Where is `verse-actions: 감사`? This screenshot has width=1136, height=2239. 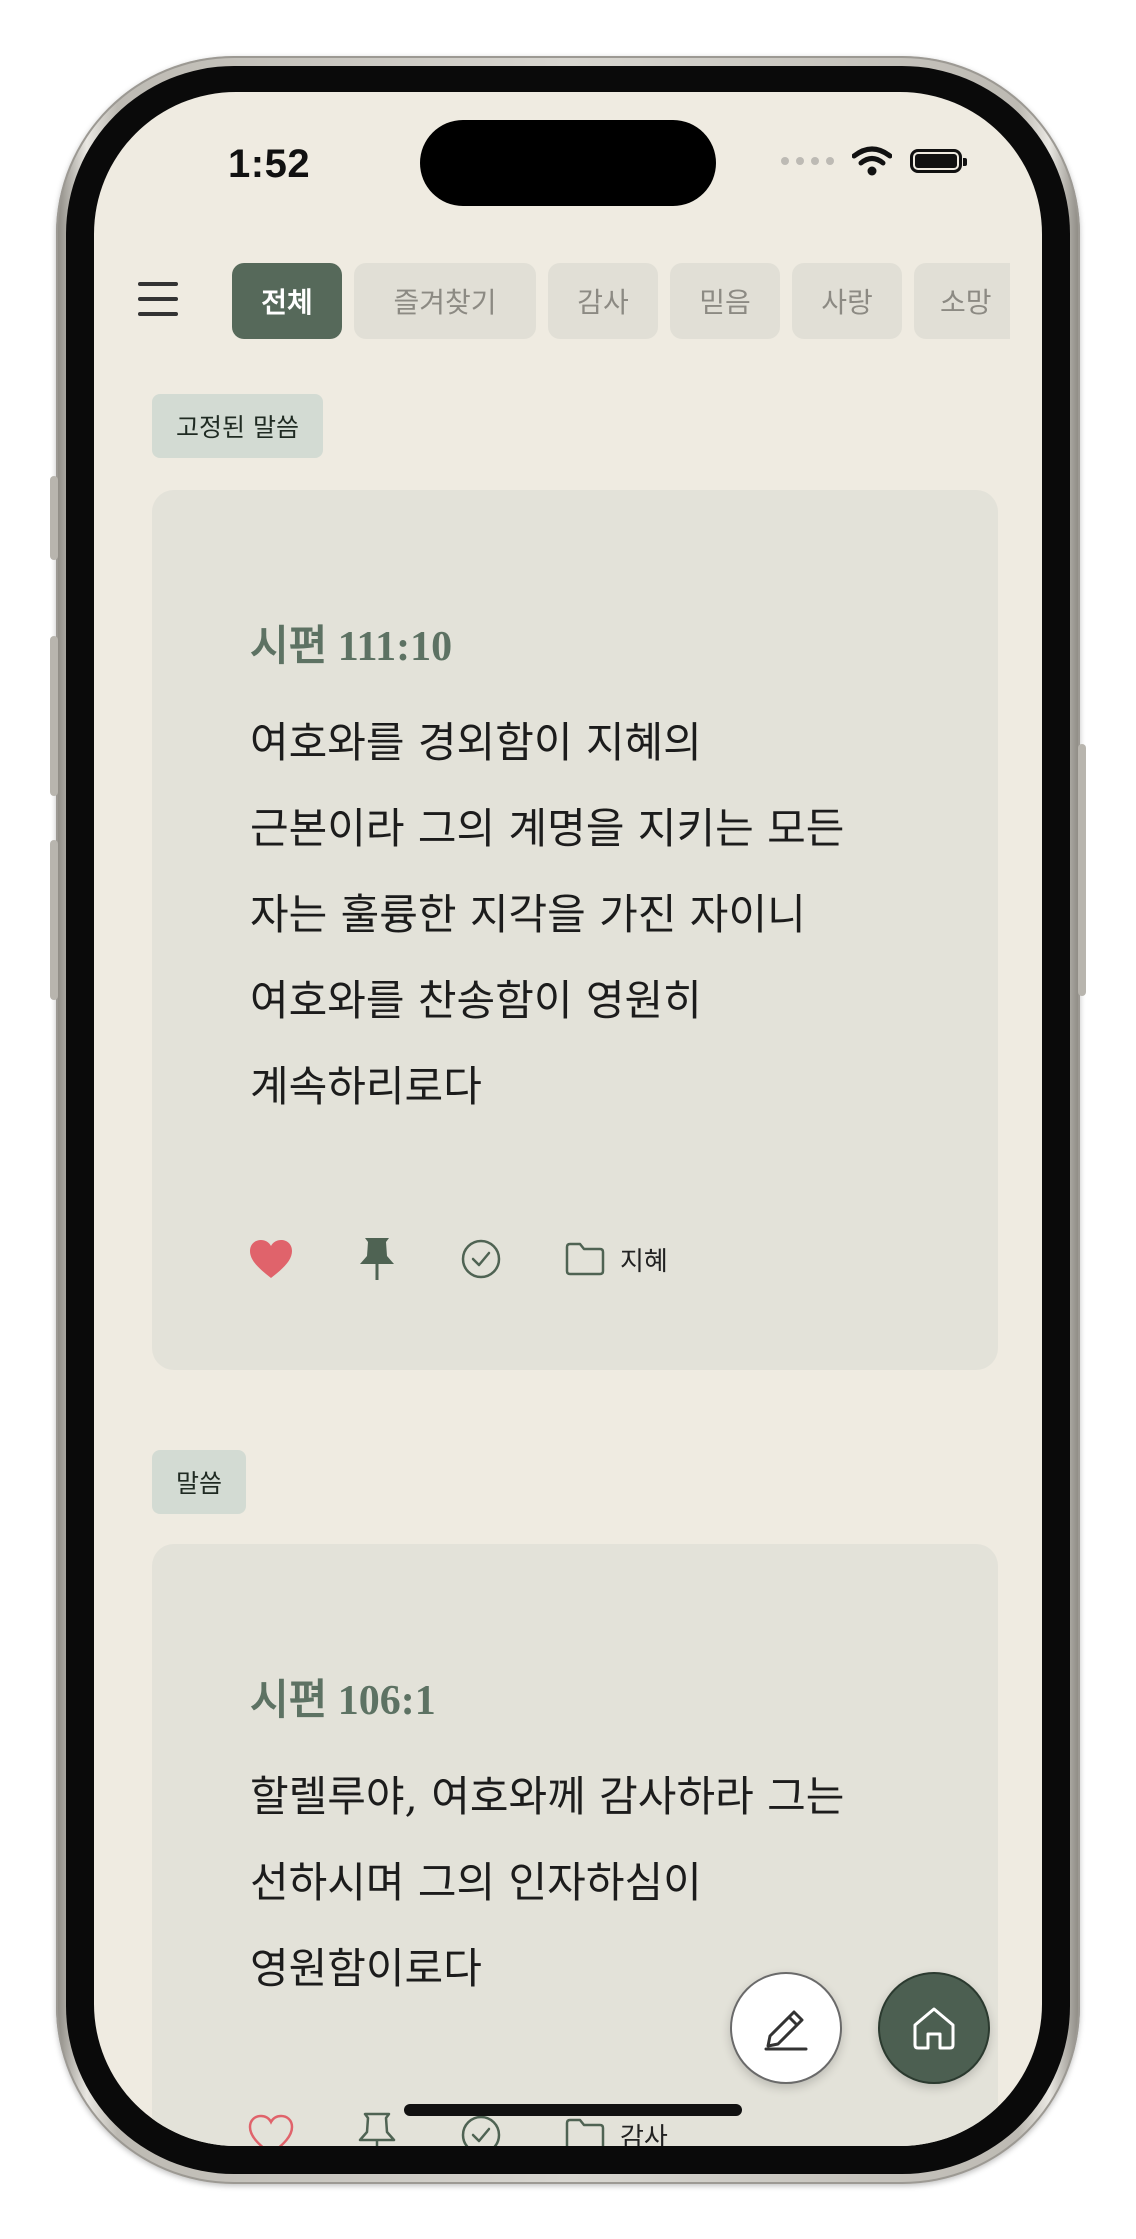
verse-actions: 감사 is located at coordinates (458, 2129).